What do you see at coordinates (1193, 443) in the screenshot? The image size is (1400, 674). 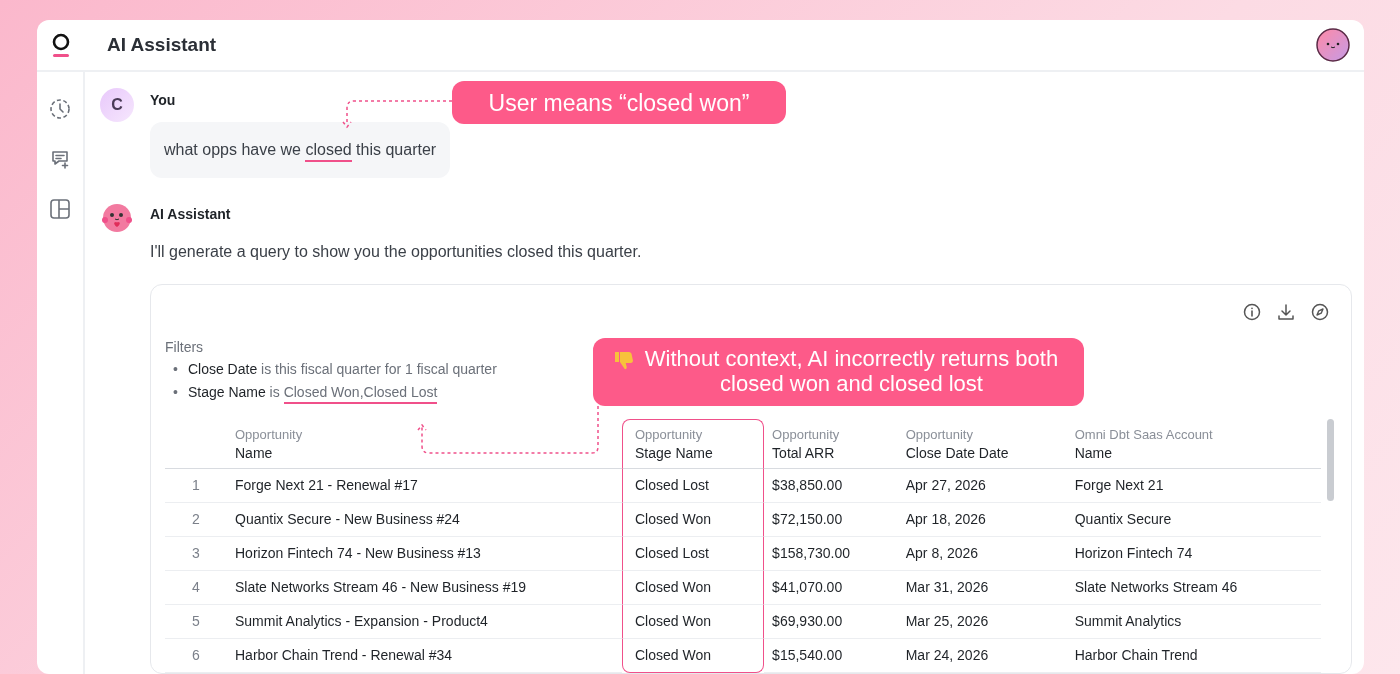 I see `column-header: Omni Dbt Saas Account Name` at bounding box center [1193, 443].